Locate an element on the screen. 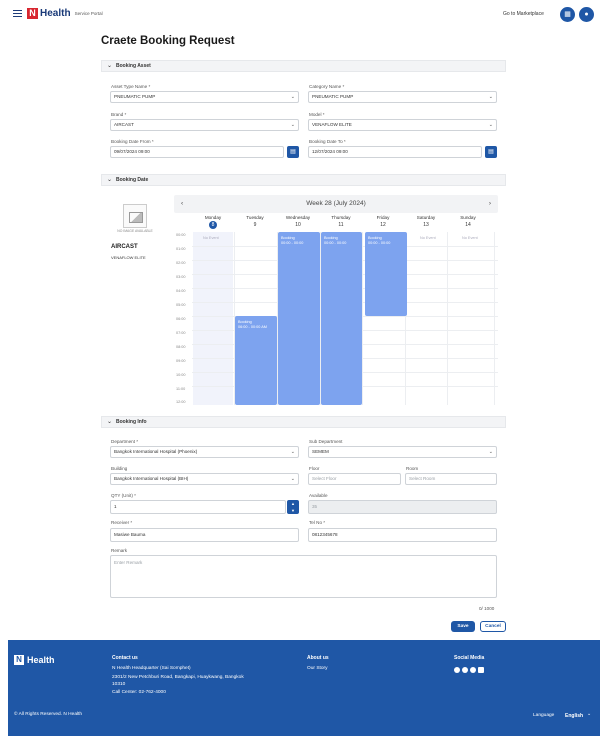 This screenshot has width=604, height=736. day-number: 8 is located at coordinates (213, 225).